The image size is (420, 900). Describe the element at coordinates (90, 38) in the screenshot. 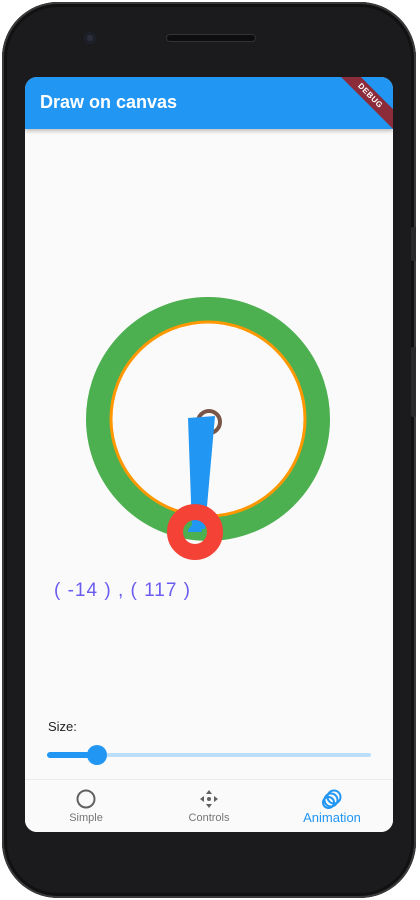

I see `front-camera` at that location.